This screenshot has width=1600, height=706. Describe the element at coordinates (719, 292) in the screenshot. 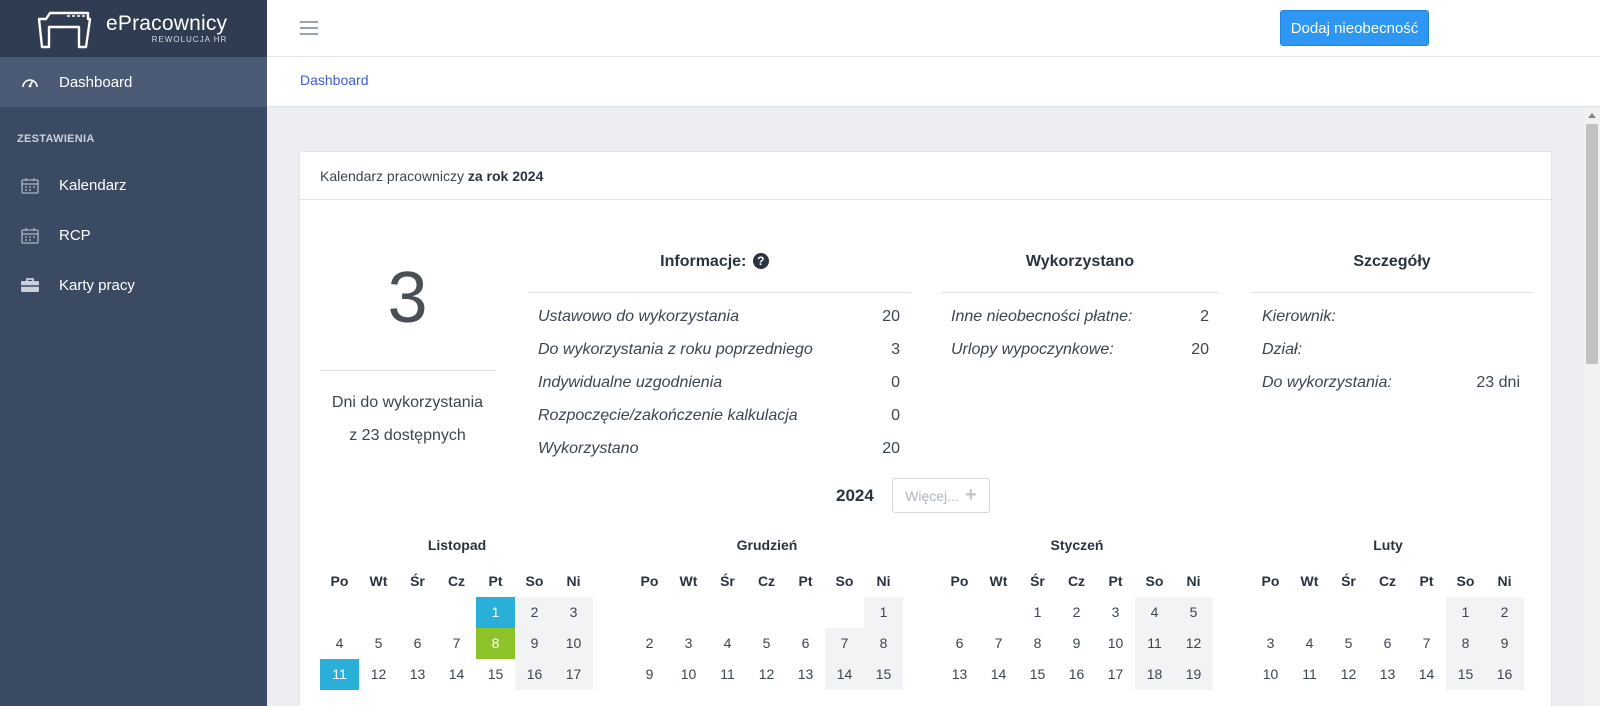

I see `divider` at that location.